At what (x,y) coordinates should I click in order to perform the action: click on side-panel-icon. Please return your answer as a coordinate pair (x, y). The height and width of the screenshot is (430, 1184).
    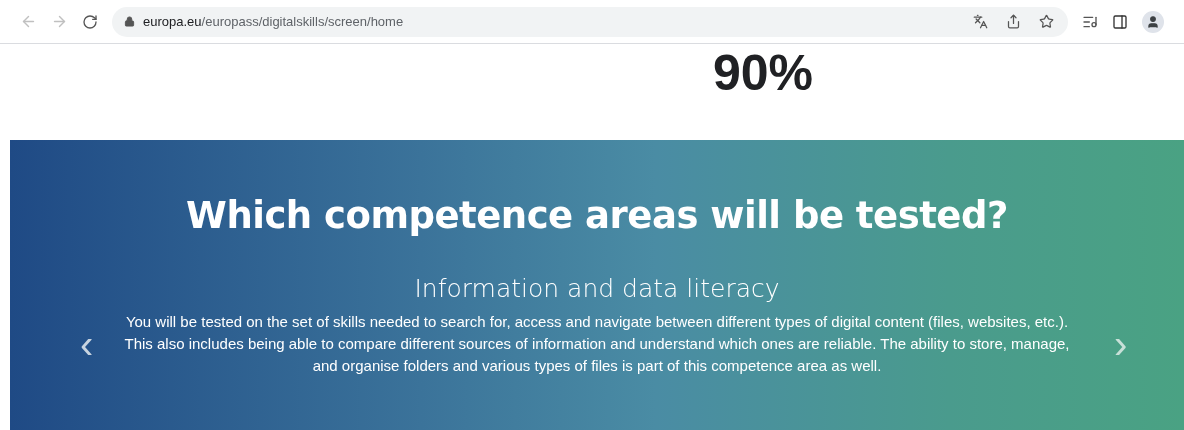
    Looking at the image, I should click on (1120, 21).